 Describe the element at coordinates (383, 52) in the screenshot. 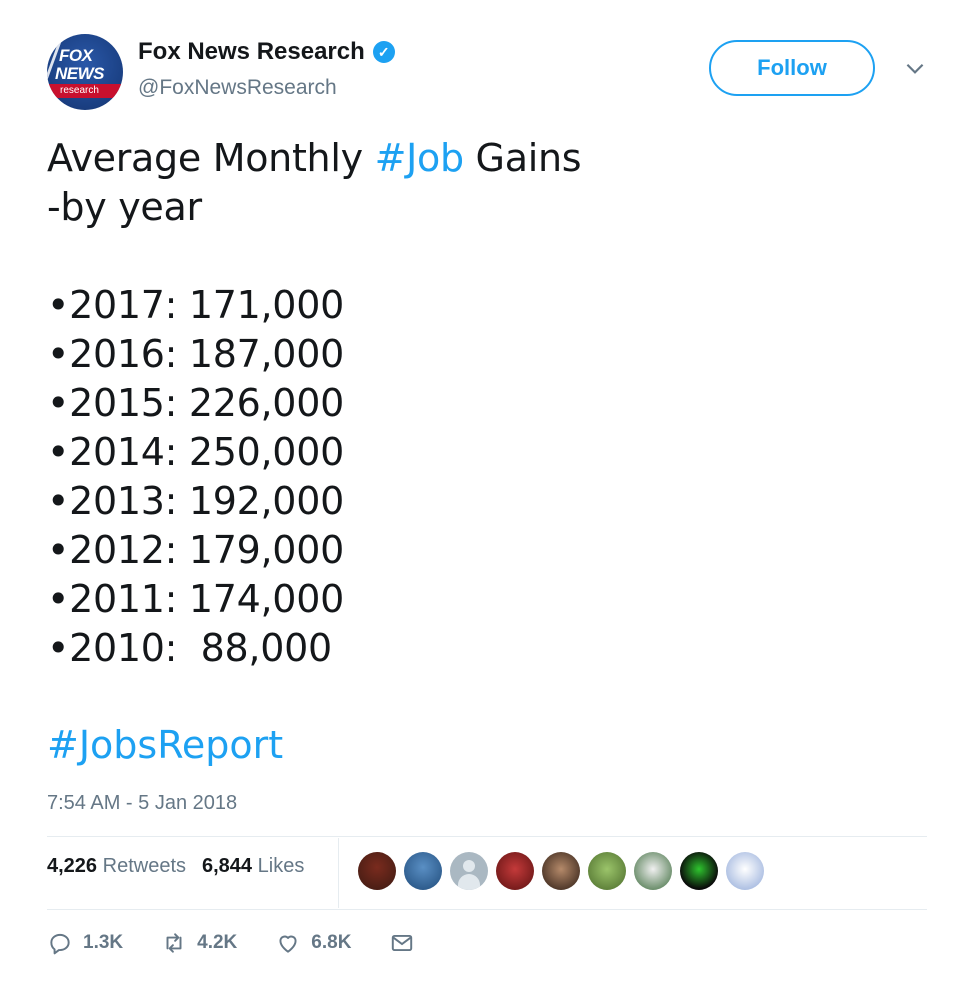

I see `verified-badge-icon: ✓` at that location.